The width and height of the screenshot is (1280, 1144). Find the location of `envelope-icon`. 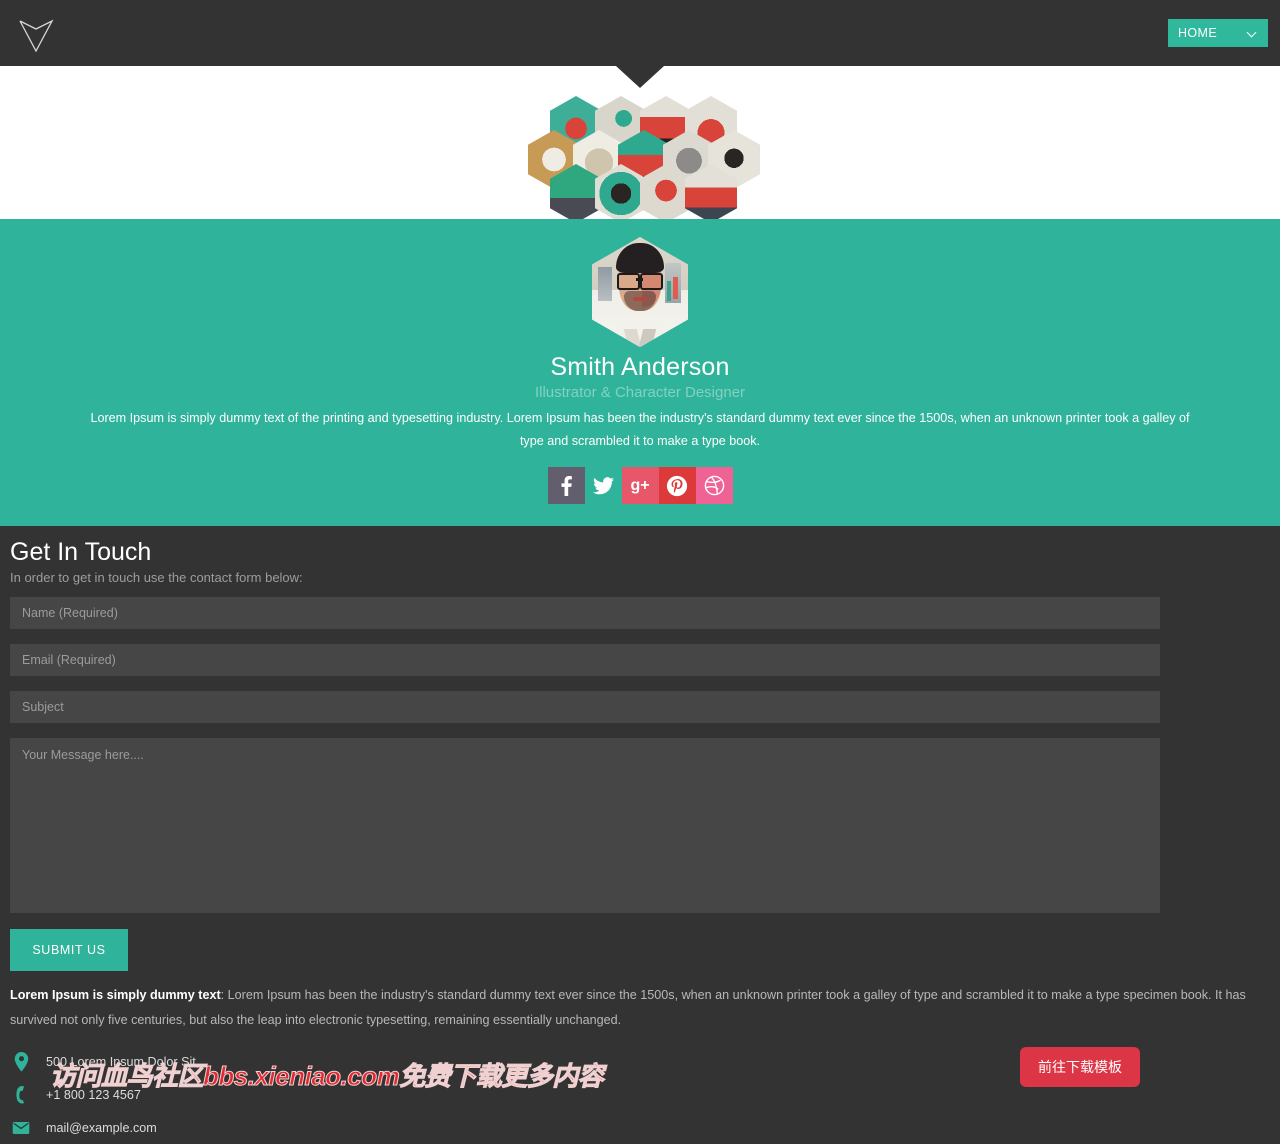

envelope-icon is located at coordinates (21, 1128).